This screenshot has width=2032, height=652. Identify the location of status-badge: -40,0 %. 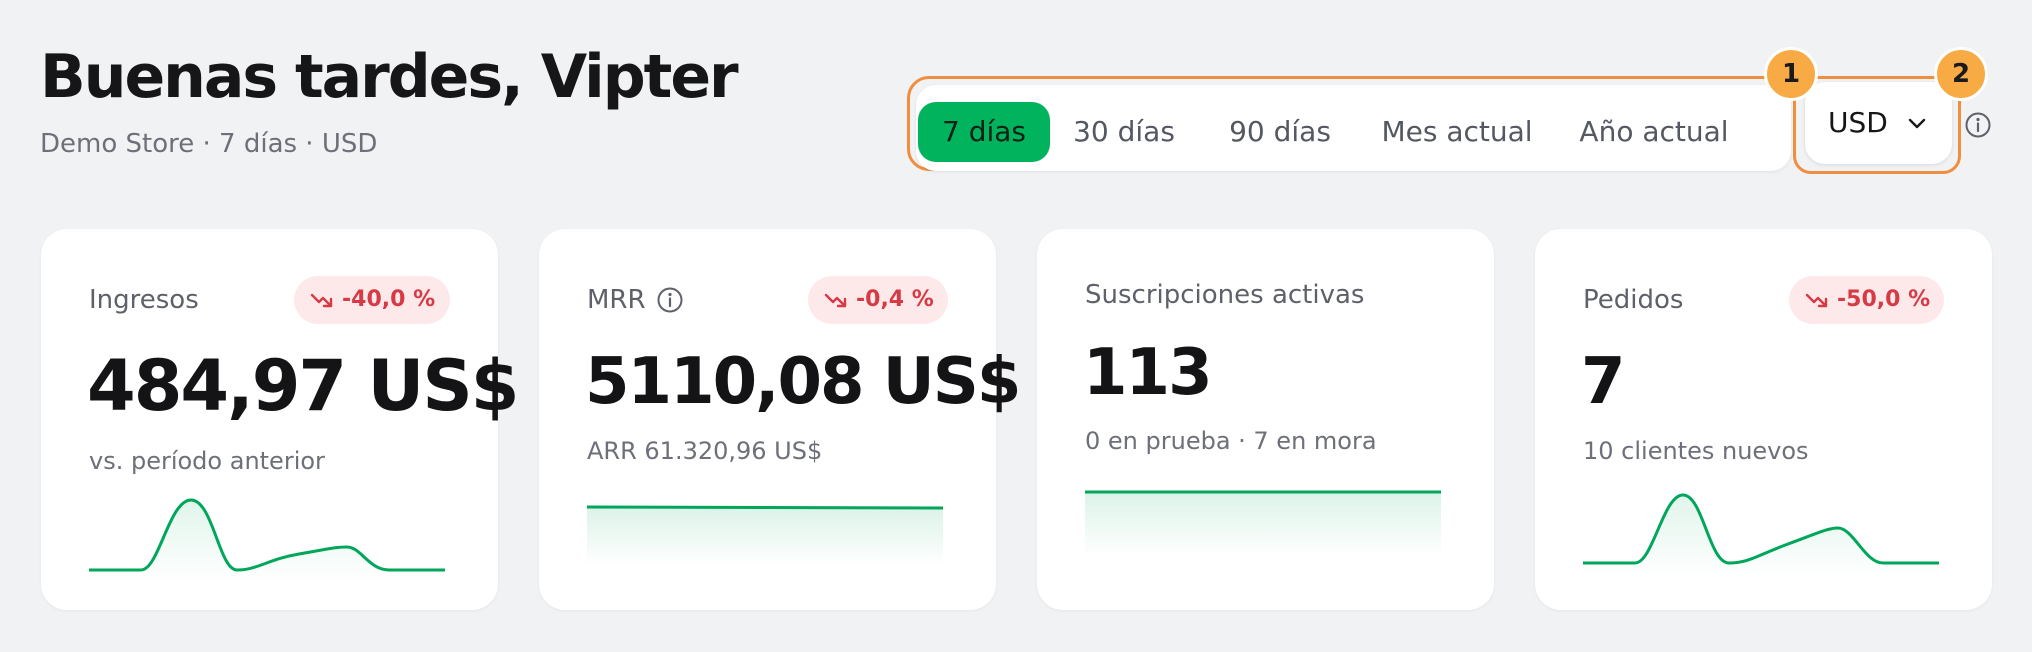
(372, 300).